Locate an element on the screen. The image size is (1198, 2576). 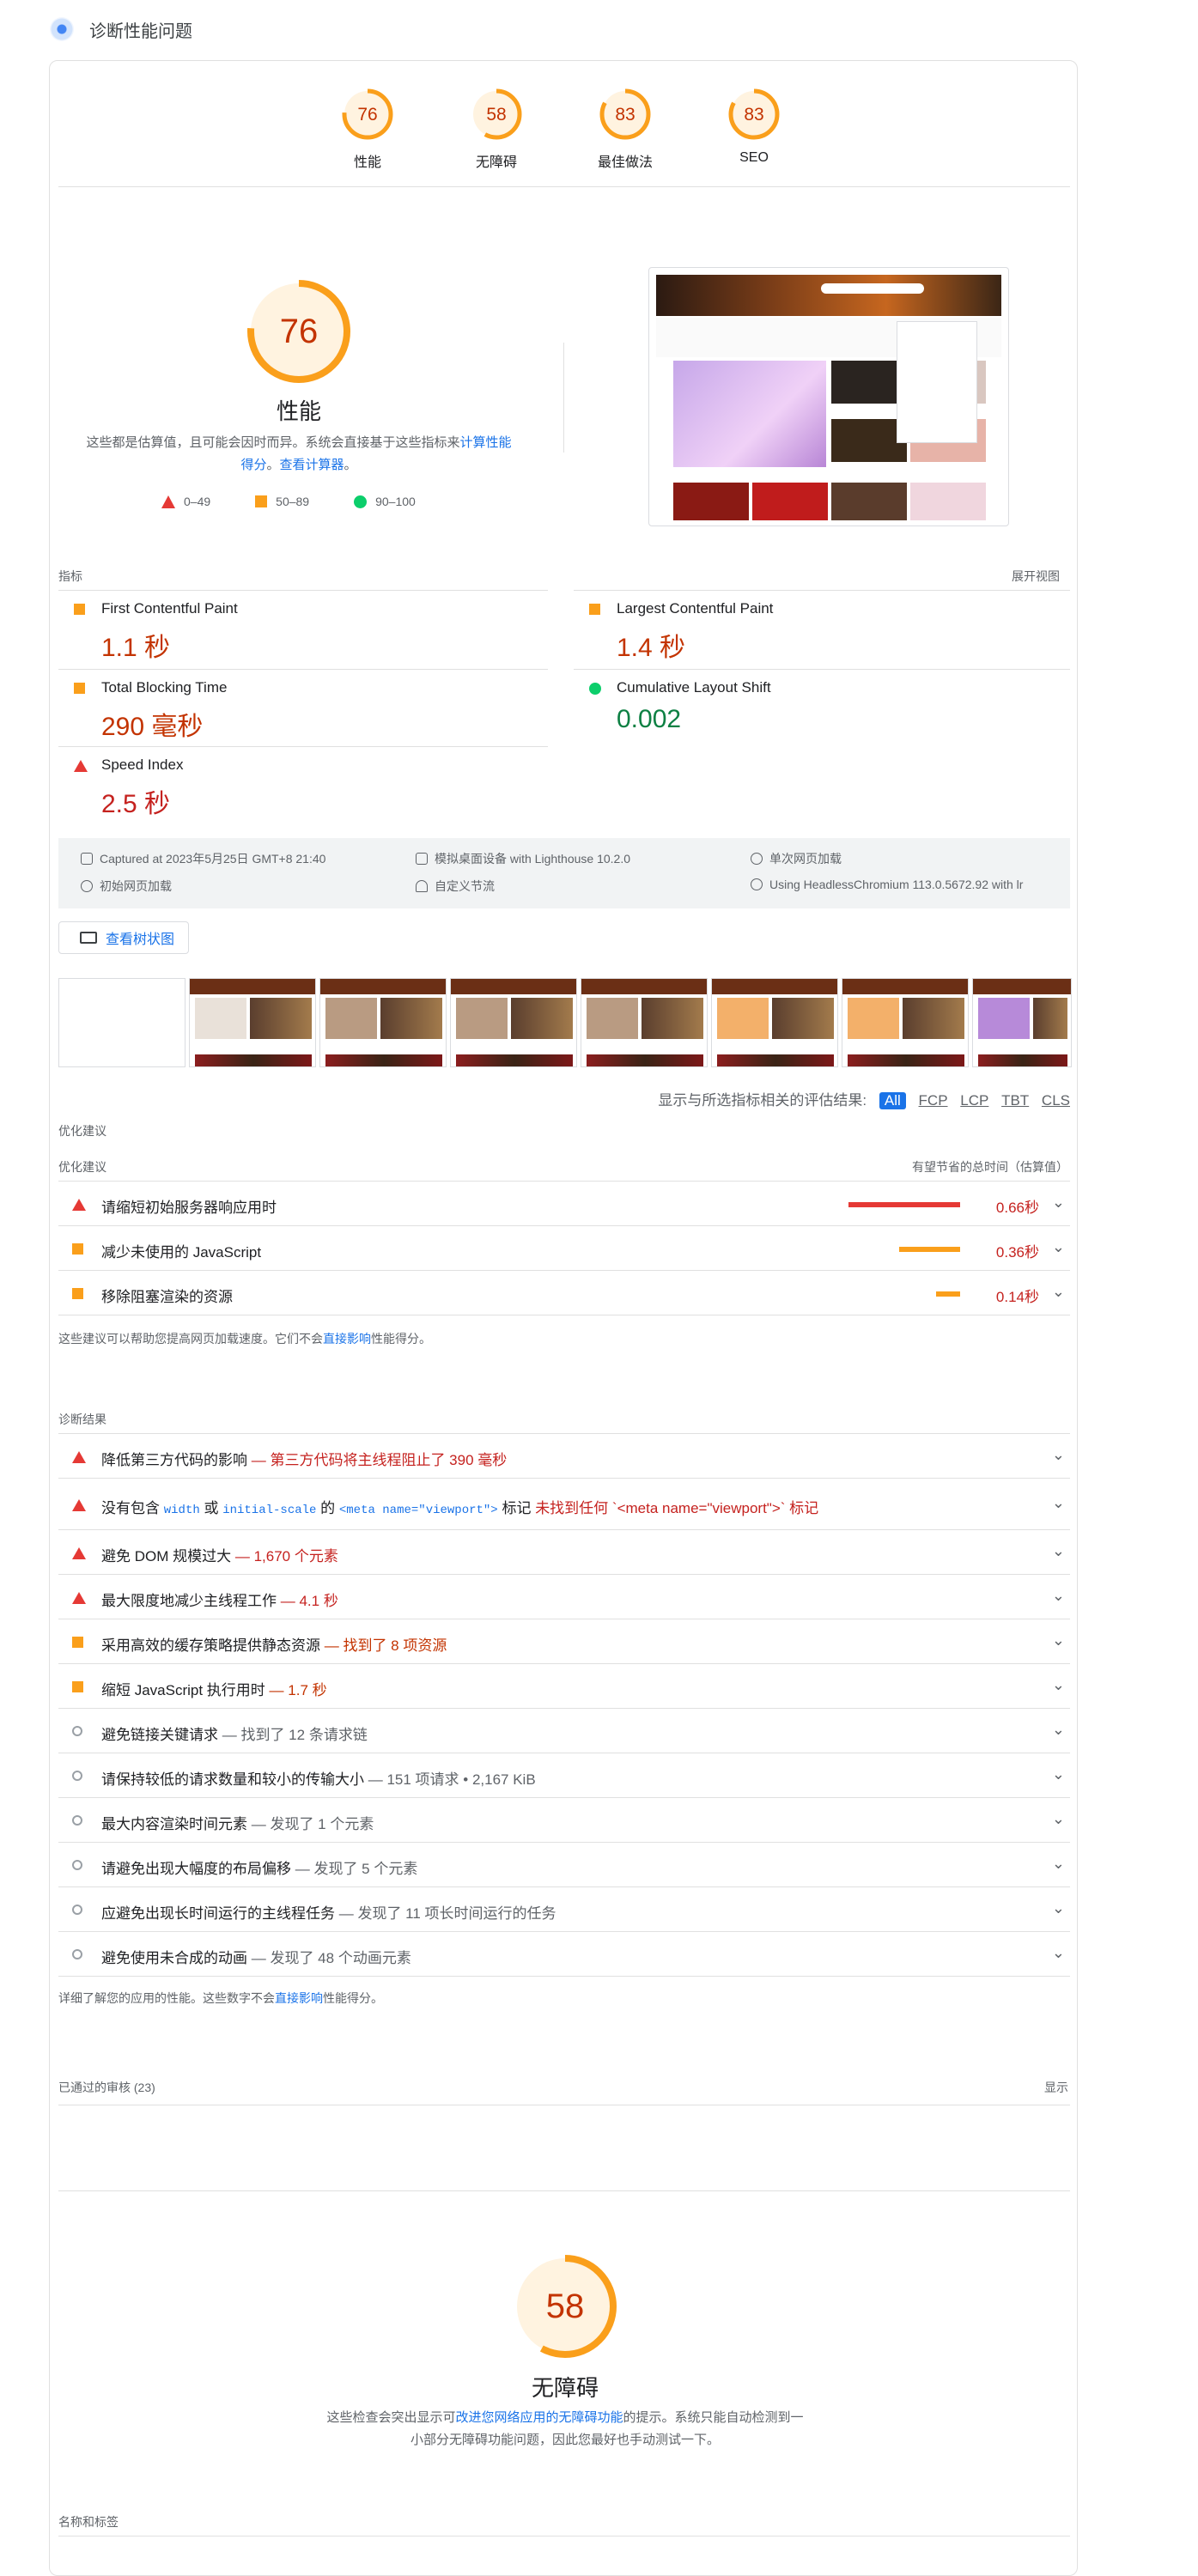
initial-load: 初始网页加载 is located at coordinates (126, 886).